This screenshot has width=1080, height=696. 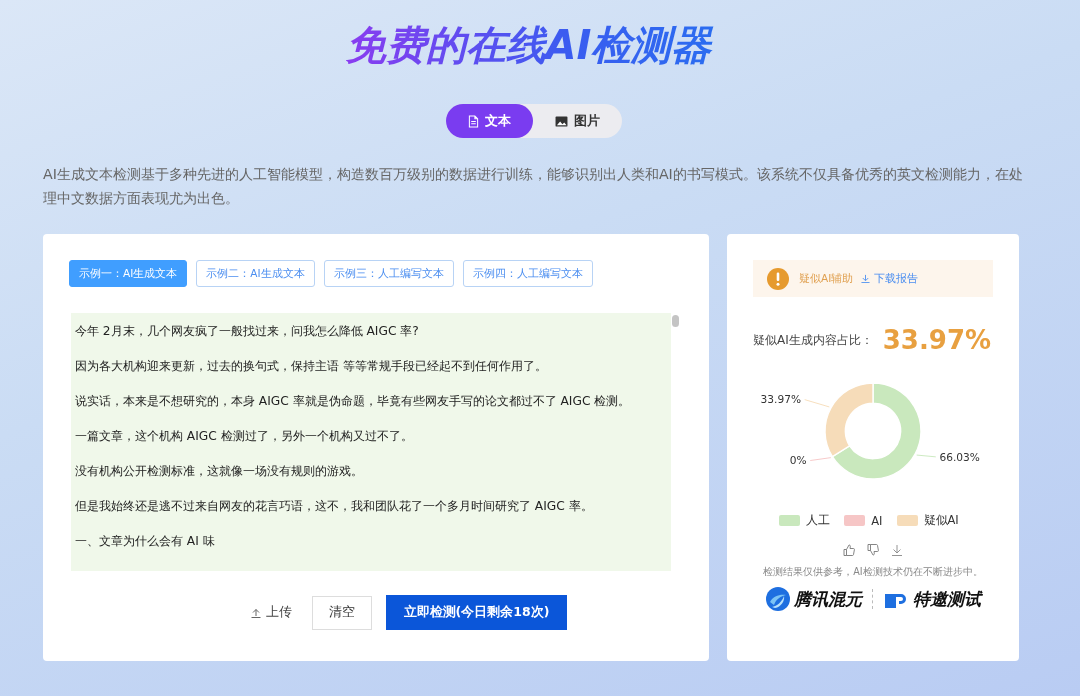 What do you see at coordinates (341, 612) in the screenshot?
I see `clear-button: 清空` at bounding box center [341, 612].